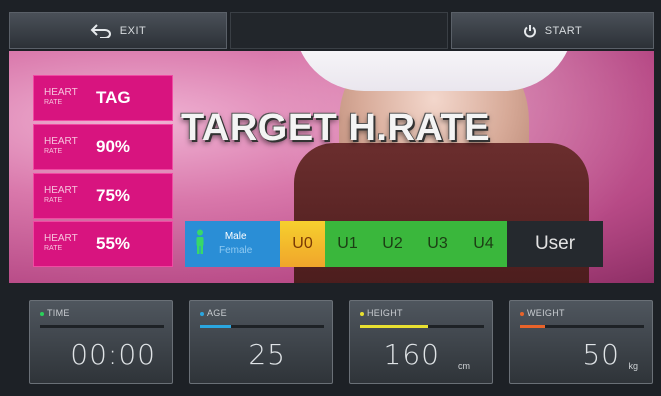  I want to click on heart-rate-button-90: HEART RATE 90%, so click(103, 147).